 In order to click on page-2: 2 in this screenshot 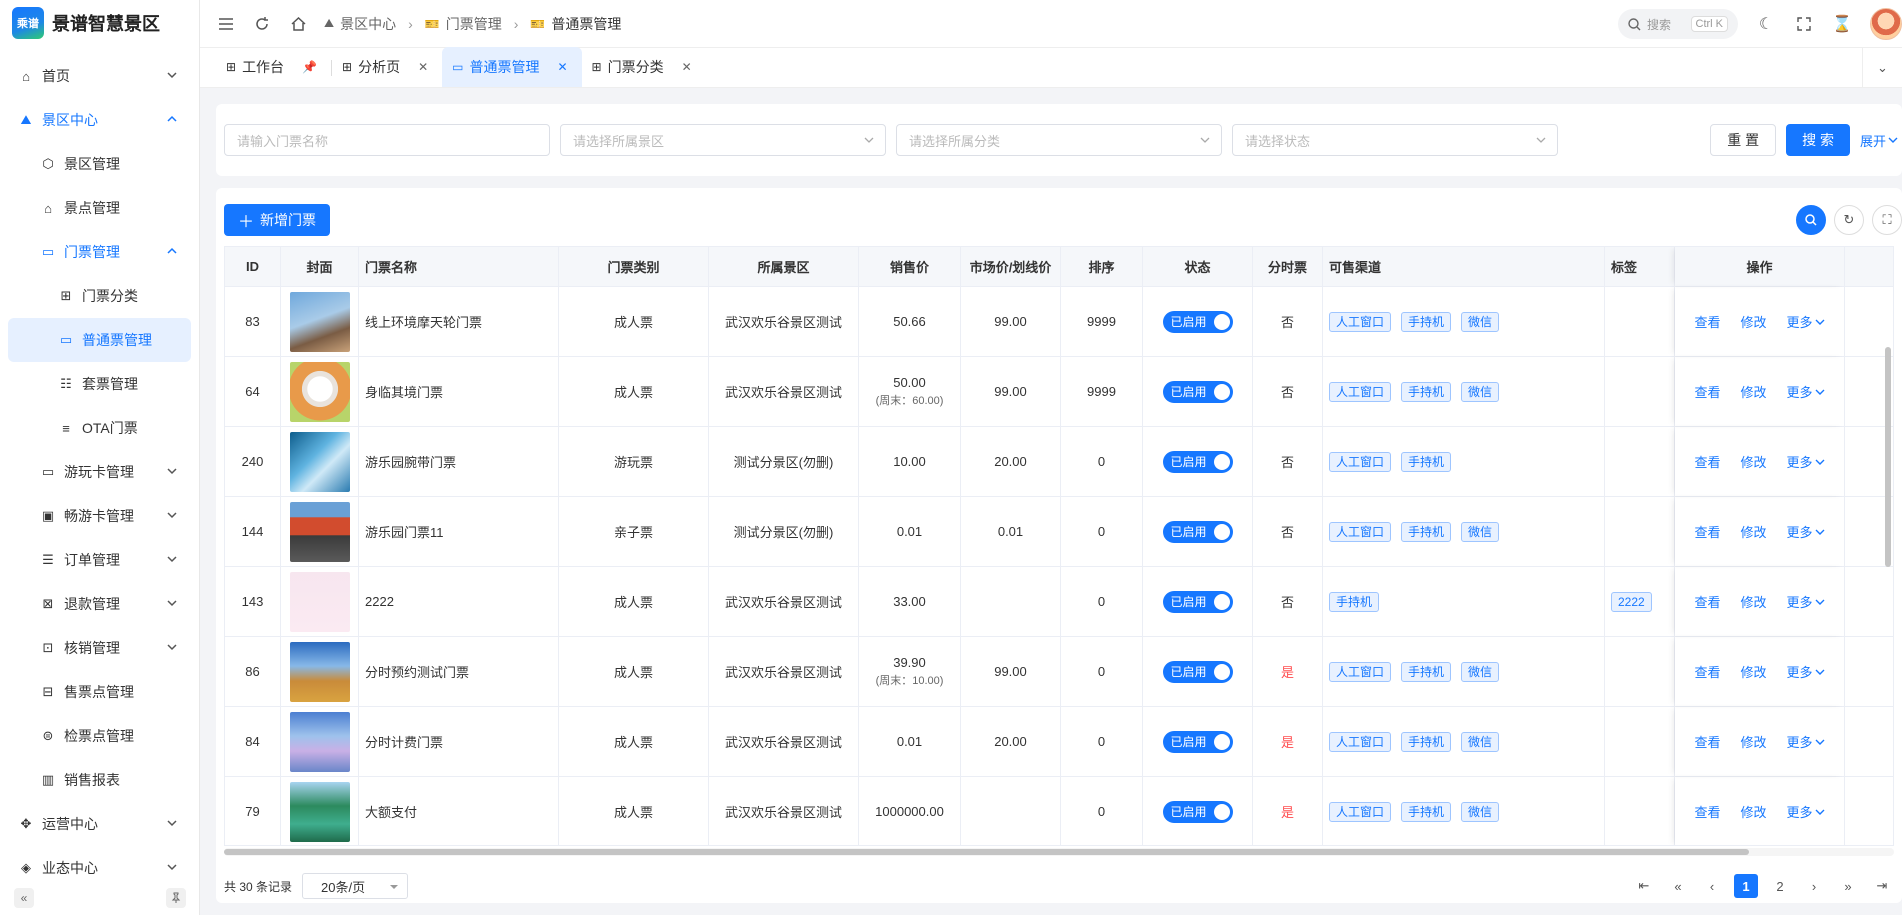, I will do `click(1780, 886)`.